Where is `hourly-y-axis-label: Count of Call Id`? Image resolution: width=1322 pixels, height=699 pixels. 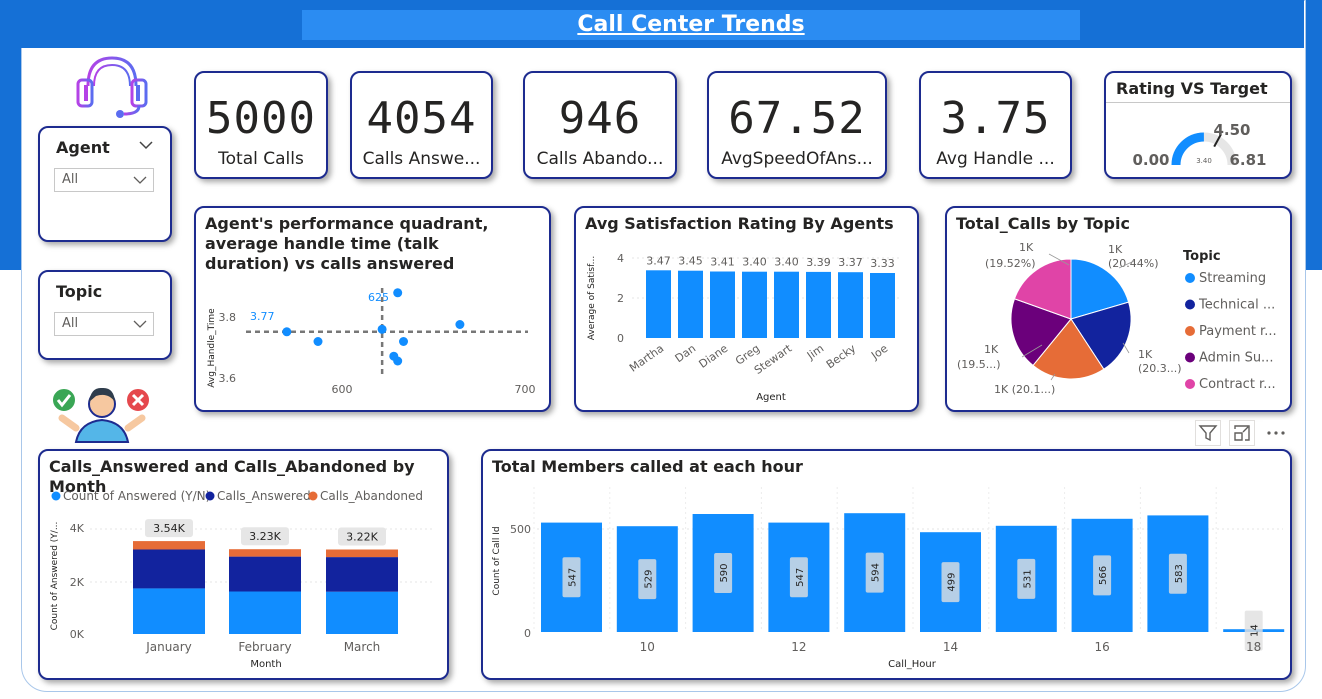
hourly-y-axis-label: Count of Call Id is located at coordinates (497, 560).